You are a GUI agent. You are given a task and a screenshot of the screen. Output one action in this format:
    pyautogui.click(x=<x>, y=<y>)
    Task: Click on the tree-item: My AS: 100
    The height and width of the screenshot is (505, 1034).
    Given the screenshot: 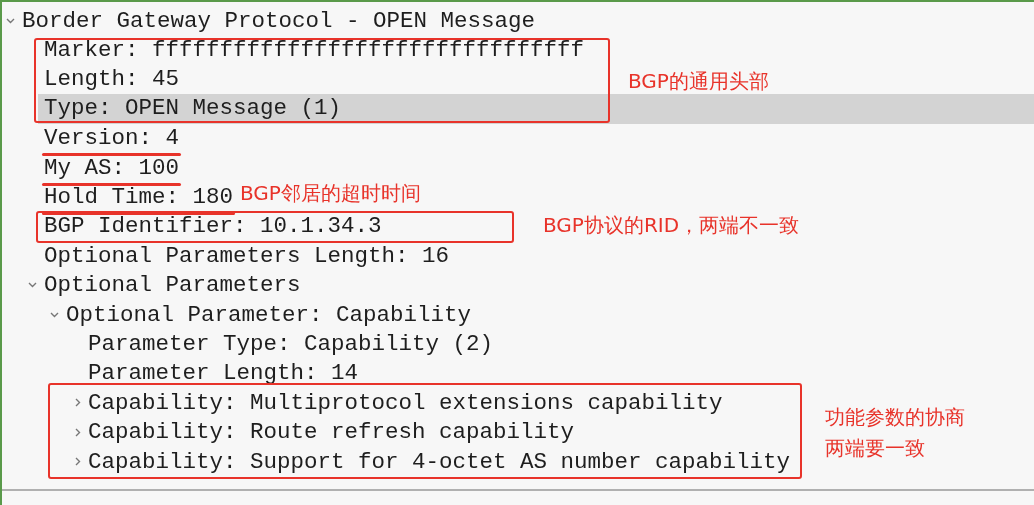 What is the action you would take?
    pyautogui.click(x=111, y=167)
    